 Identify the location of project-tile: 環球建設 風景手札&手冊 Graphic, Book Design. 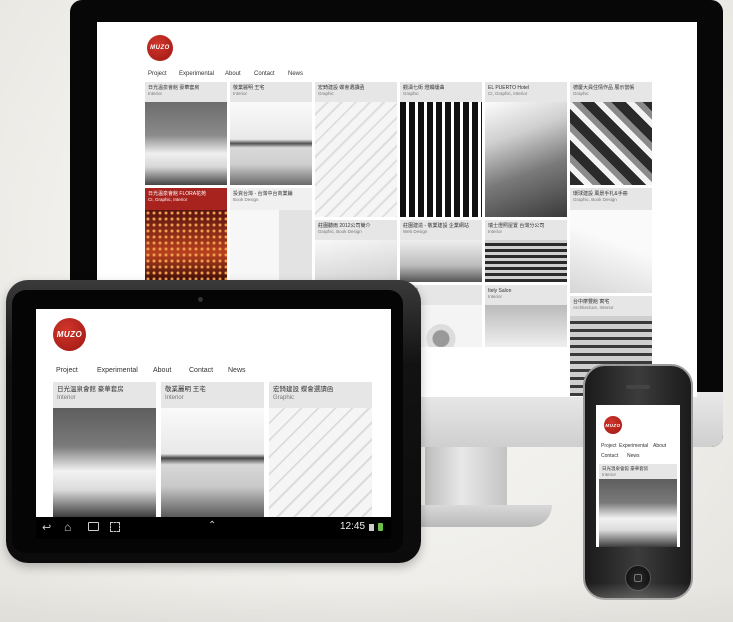
(611, 240).